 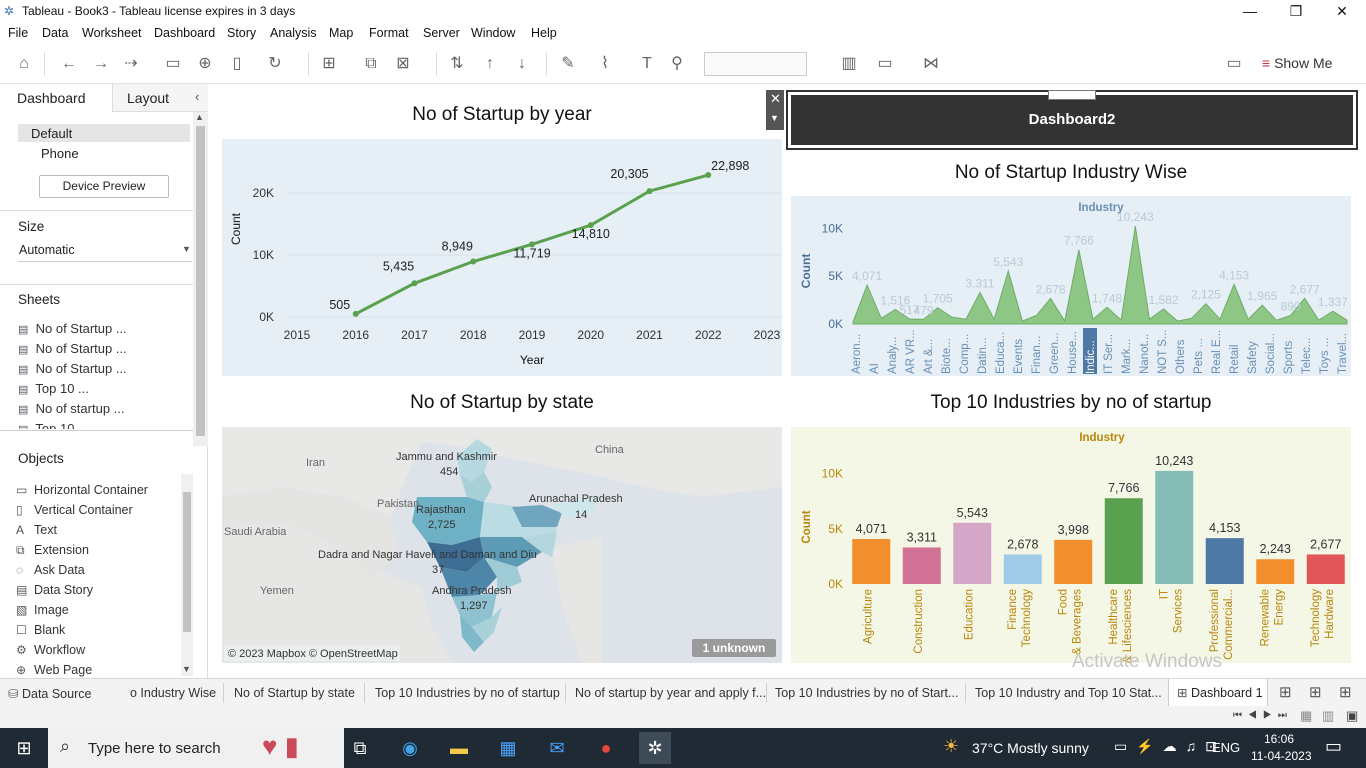 I want to click on menu-story: Story, so click(x=241, y=33).